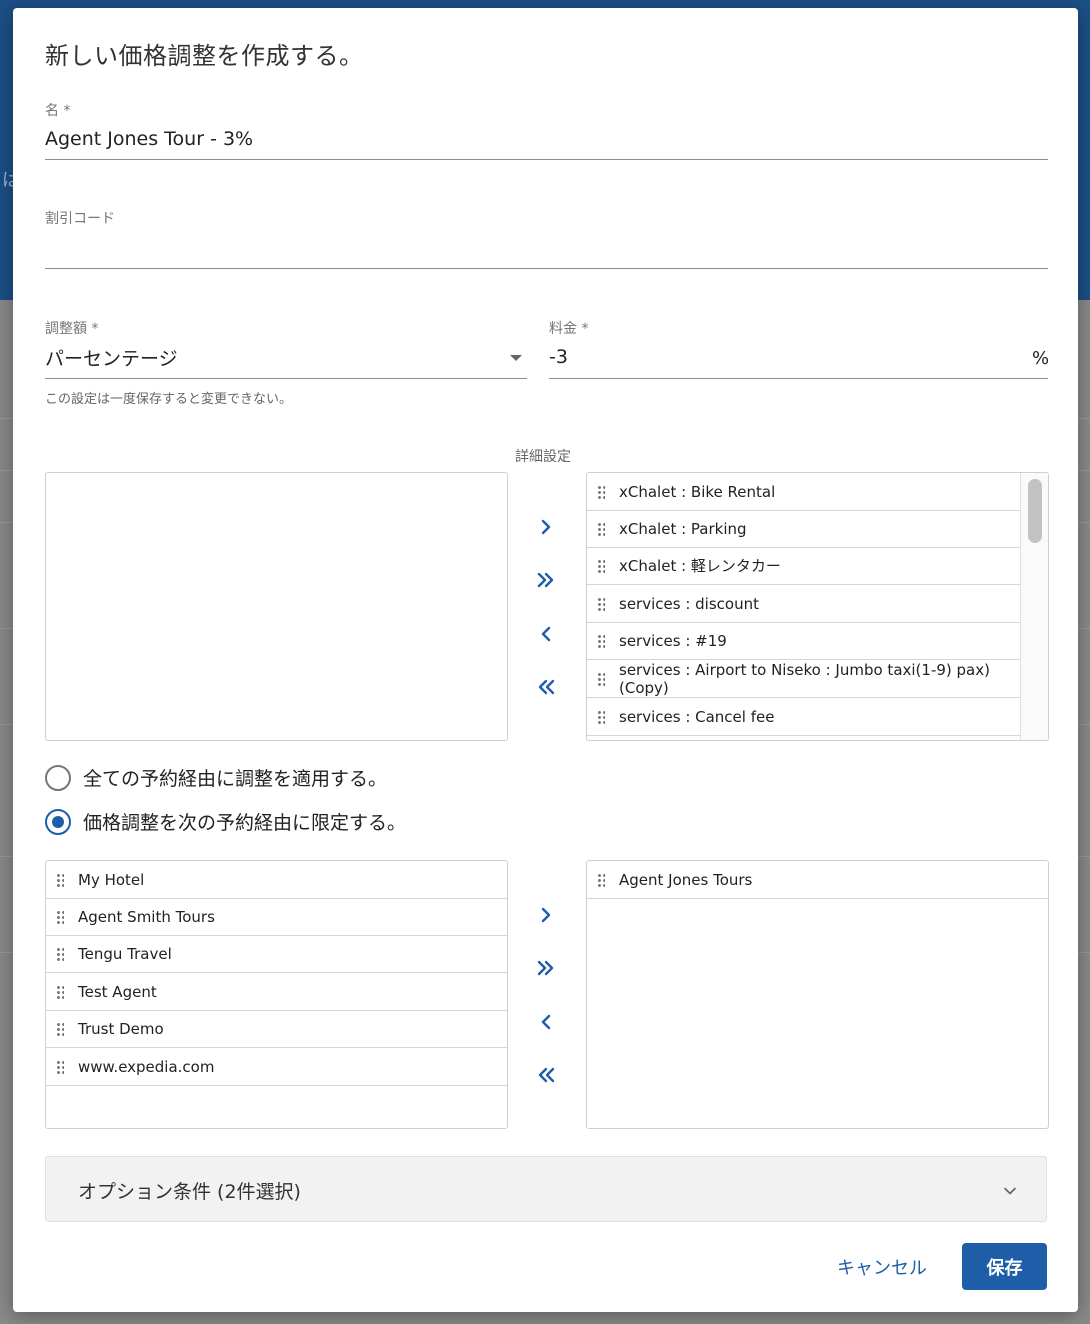 This screenshot has height=1324, width=1090. Describe the element at coordinates (784, 361) in the screenshot. I see `fee-input: -3` at that location.